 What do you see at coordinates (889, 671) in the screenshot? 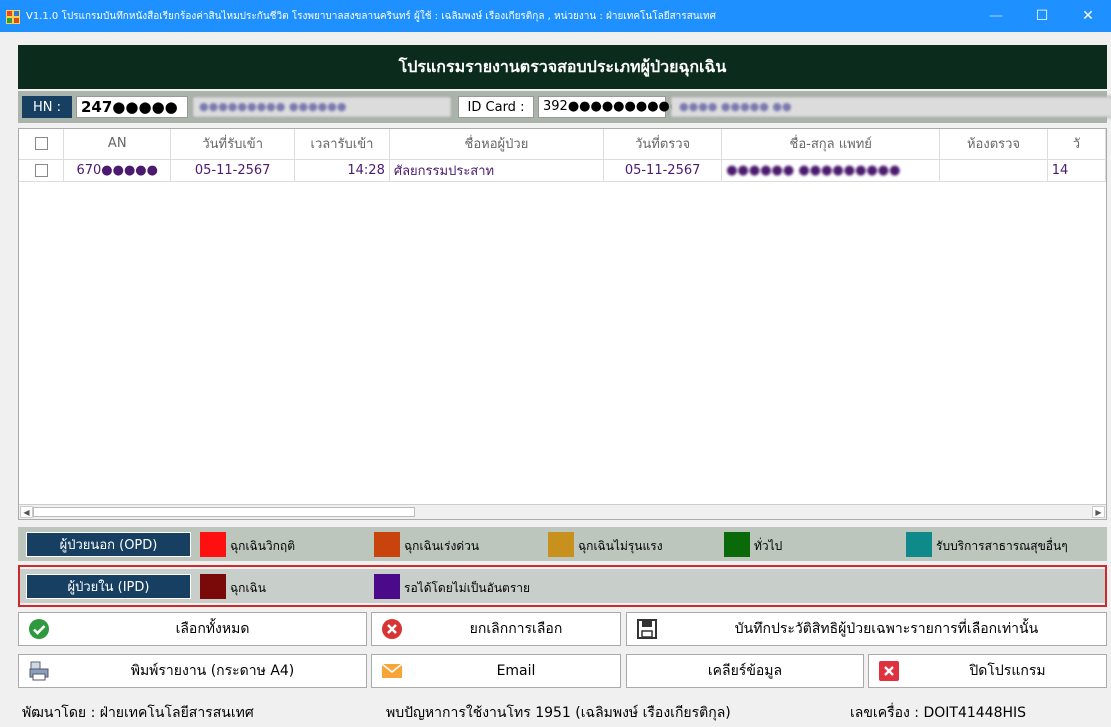
I see `close-icon` at bounding box center [889, 671].